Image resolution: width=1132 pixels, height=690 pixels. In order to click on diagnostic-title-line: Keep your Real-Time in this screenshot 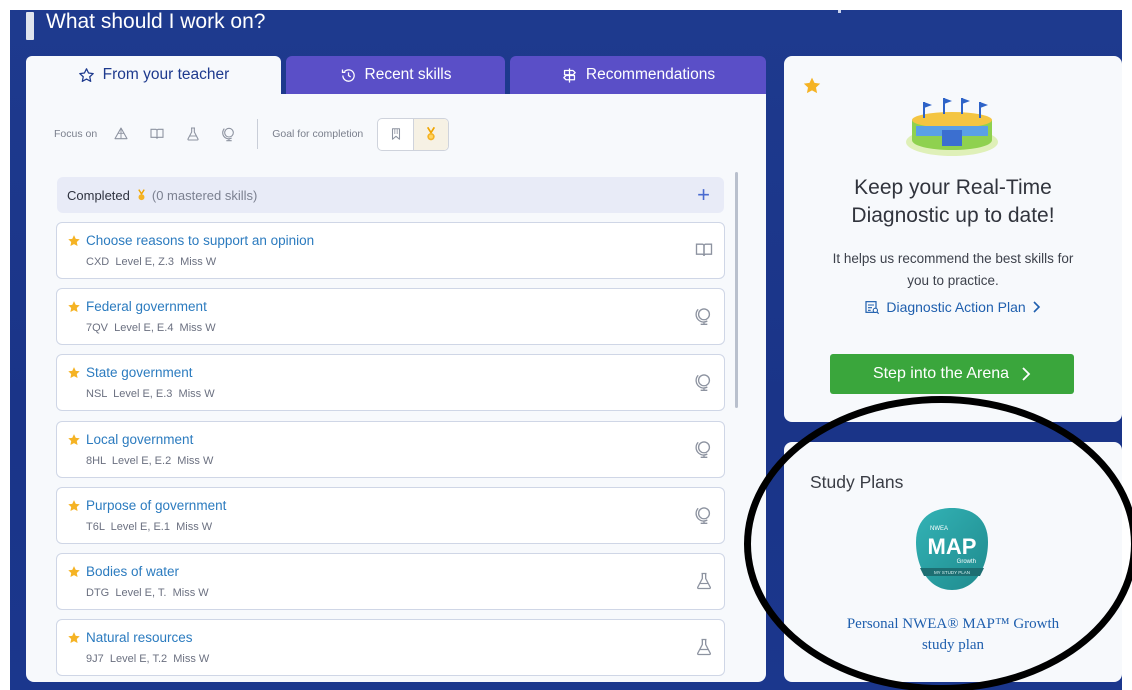, I will do `click(953, 187)`.